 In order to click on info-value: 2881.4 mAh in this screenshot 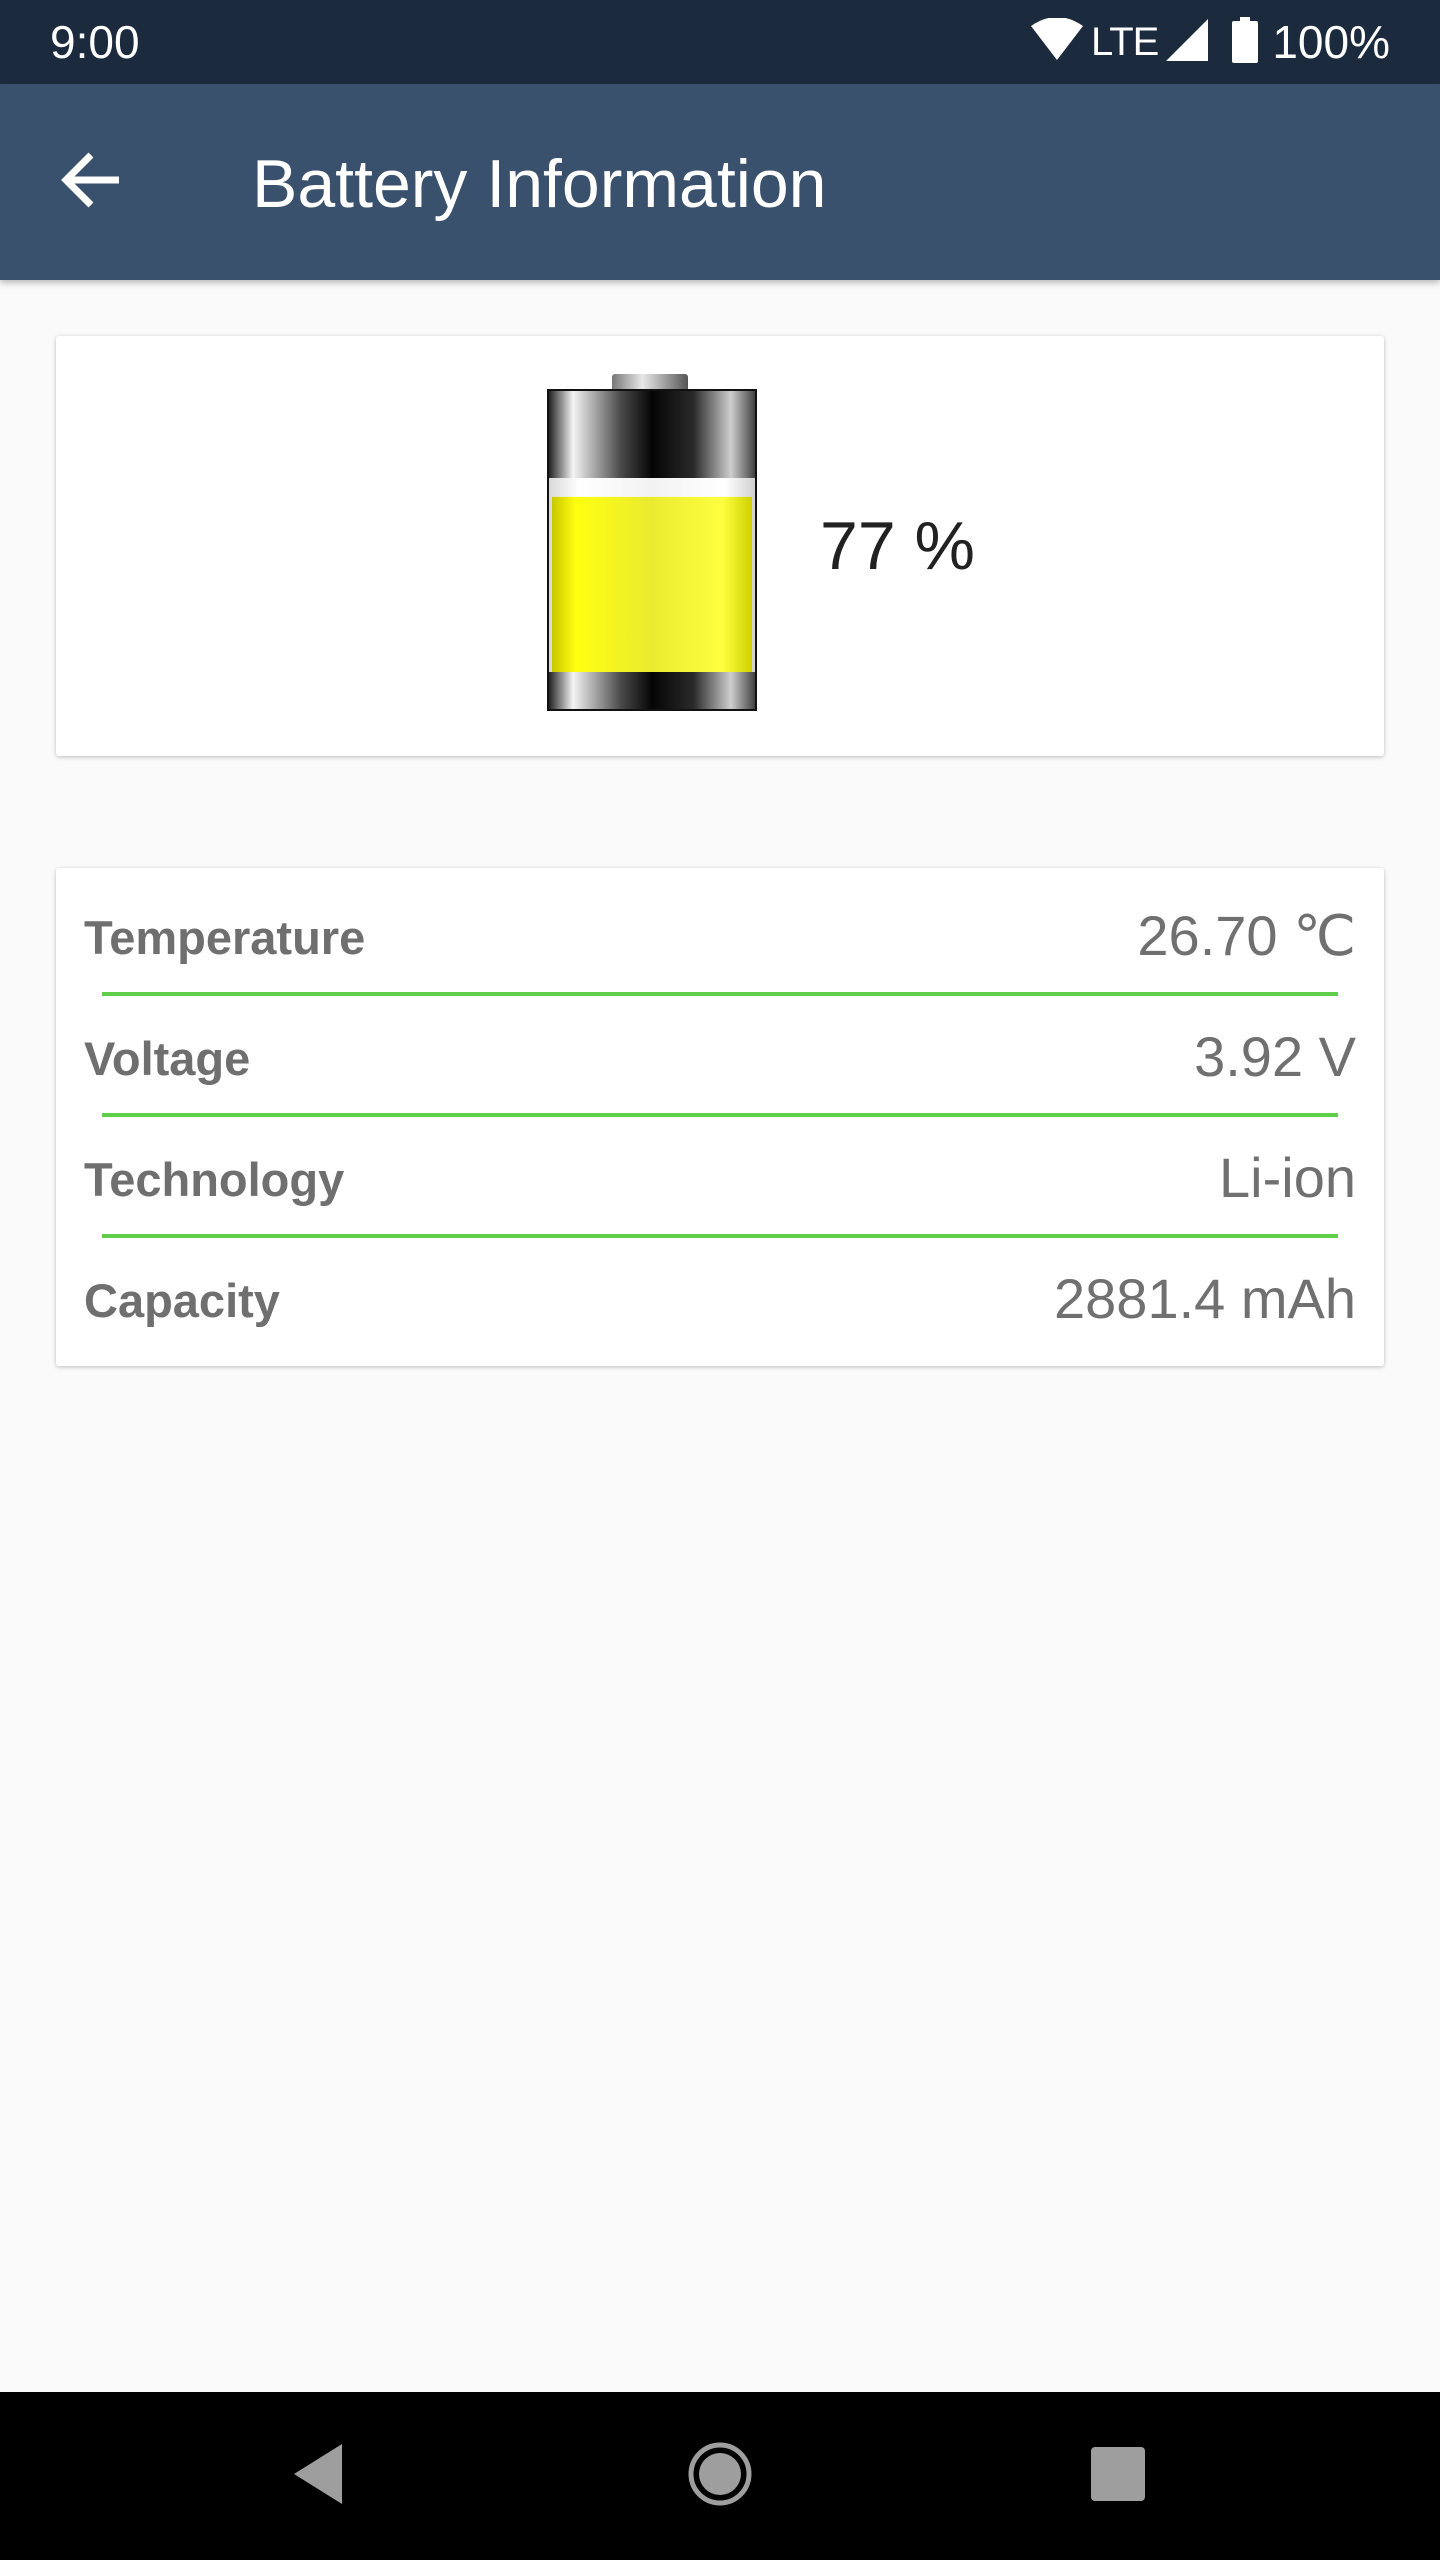, I will do `click(1205, 1298)`.